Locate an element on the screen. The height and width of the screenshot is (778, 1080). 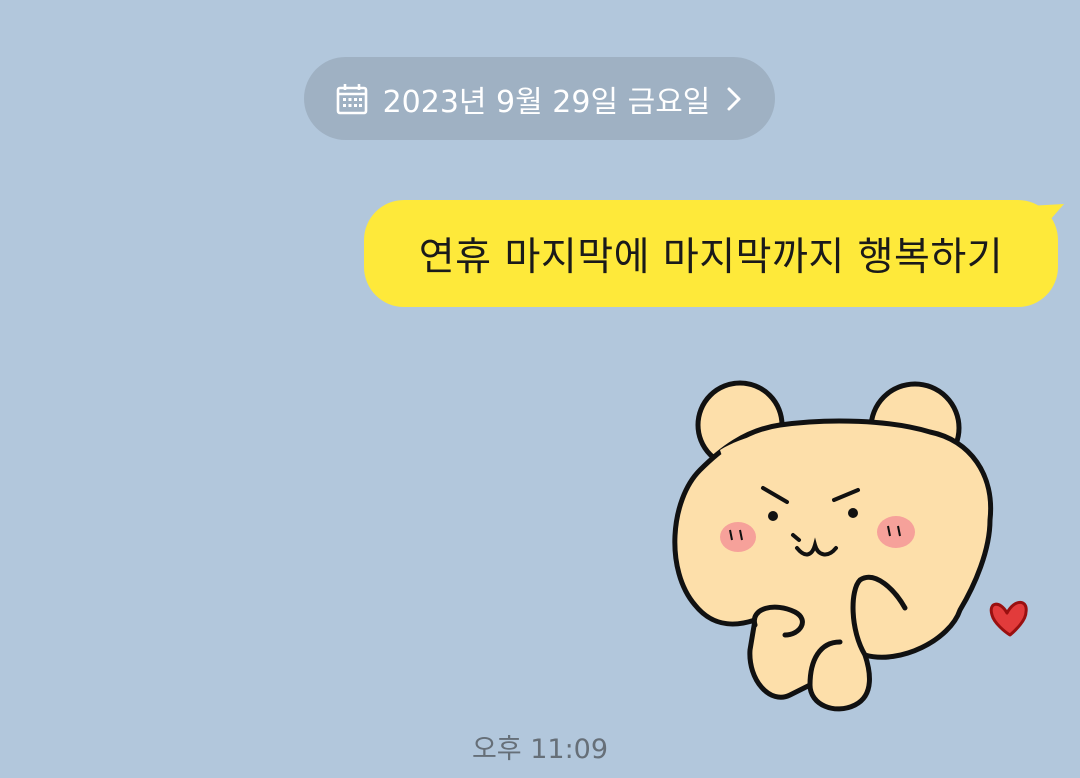
message-timestamp: 오후 11:09 is located at coordinates (540, 749).